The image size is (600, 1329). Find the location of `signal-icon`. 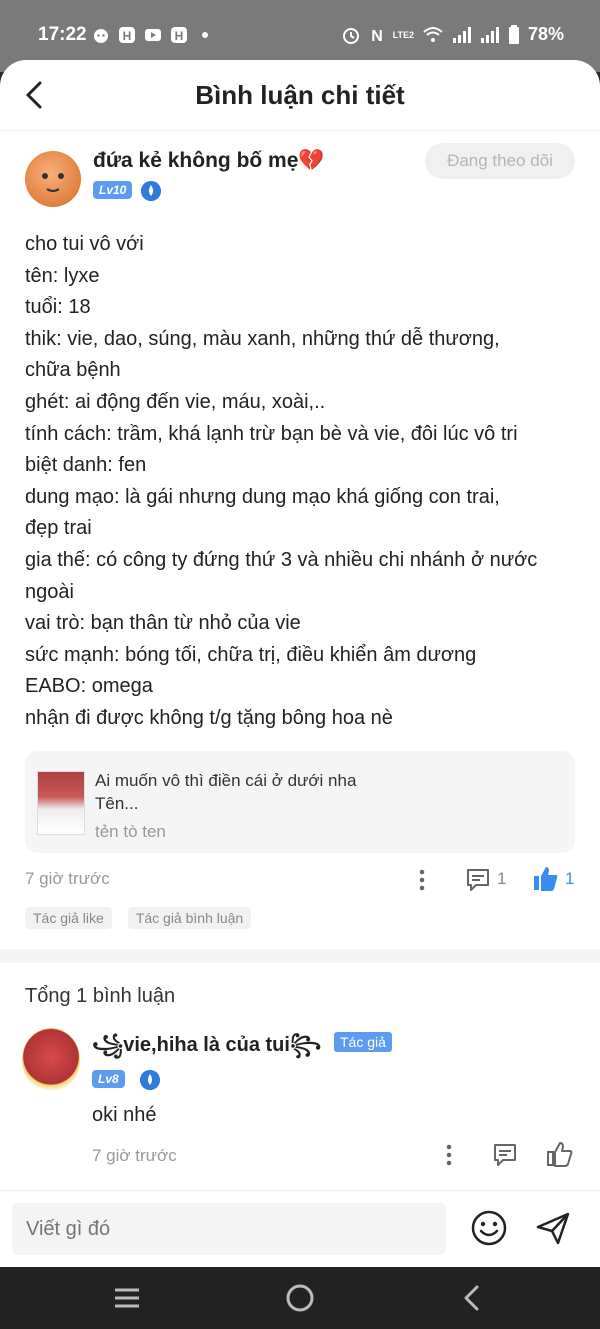

signal-icon is located at coordinates (461, 34).